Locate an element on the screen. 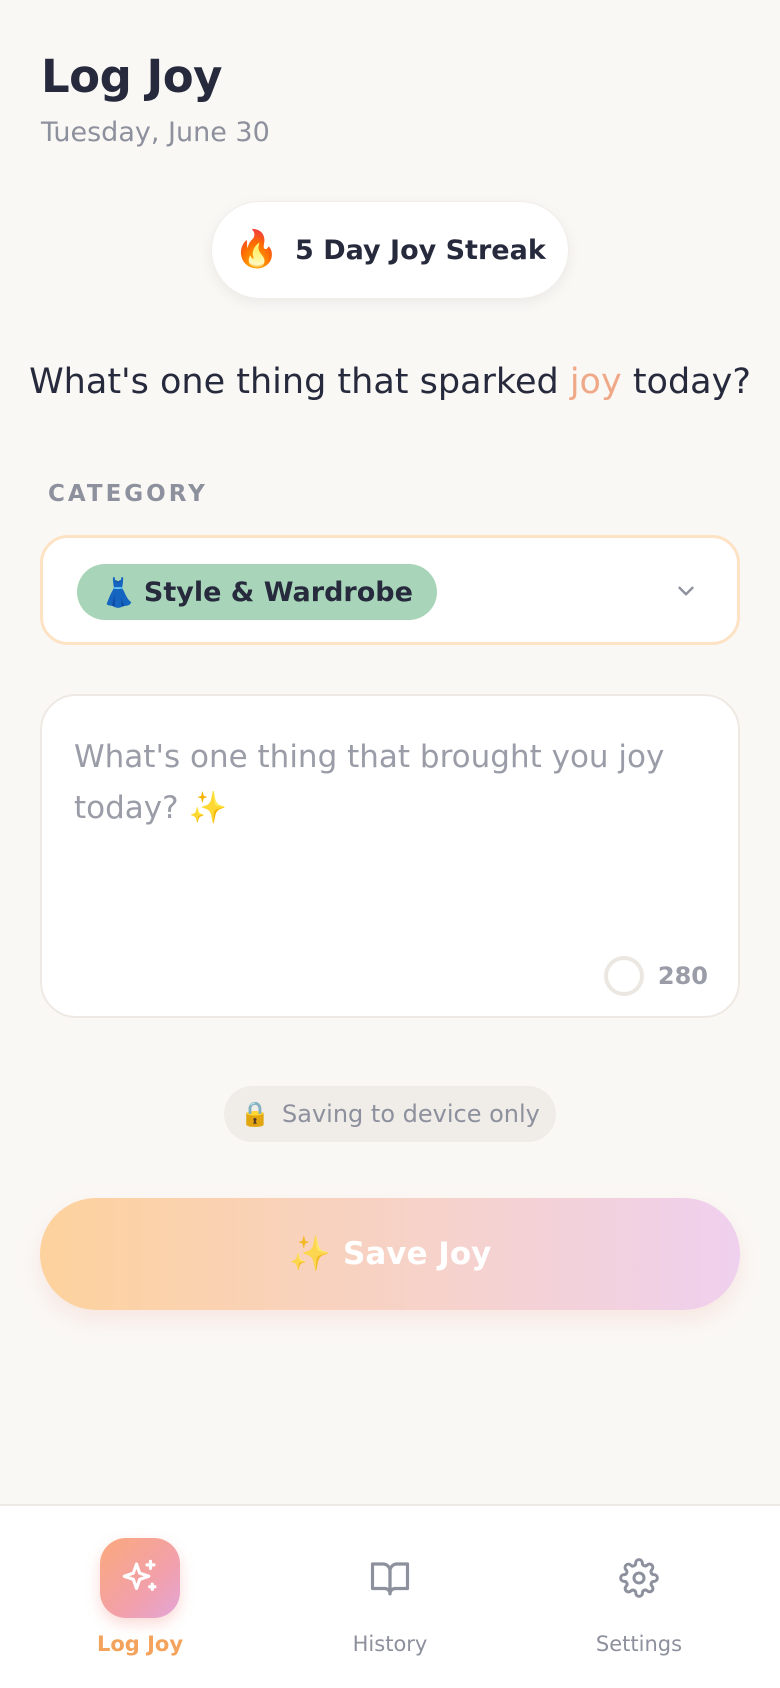 This screenshot has width=780, height=1688. bottom-tab-bar: Log Joy History Settings is located at coordinates (390, 1596).